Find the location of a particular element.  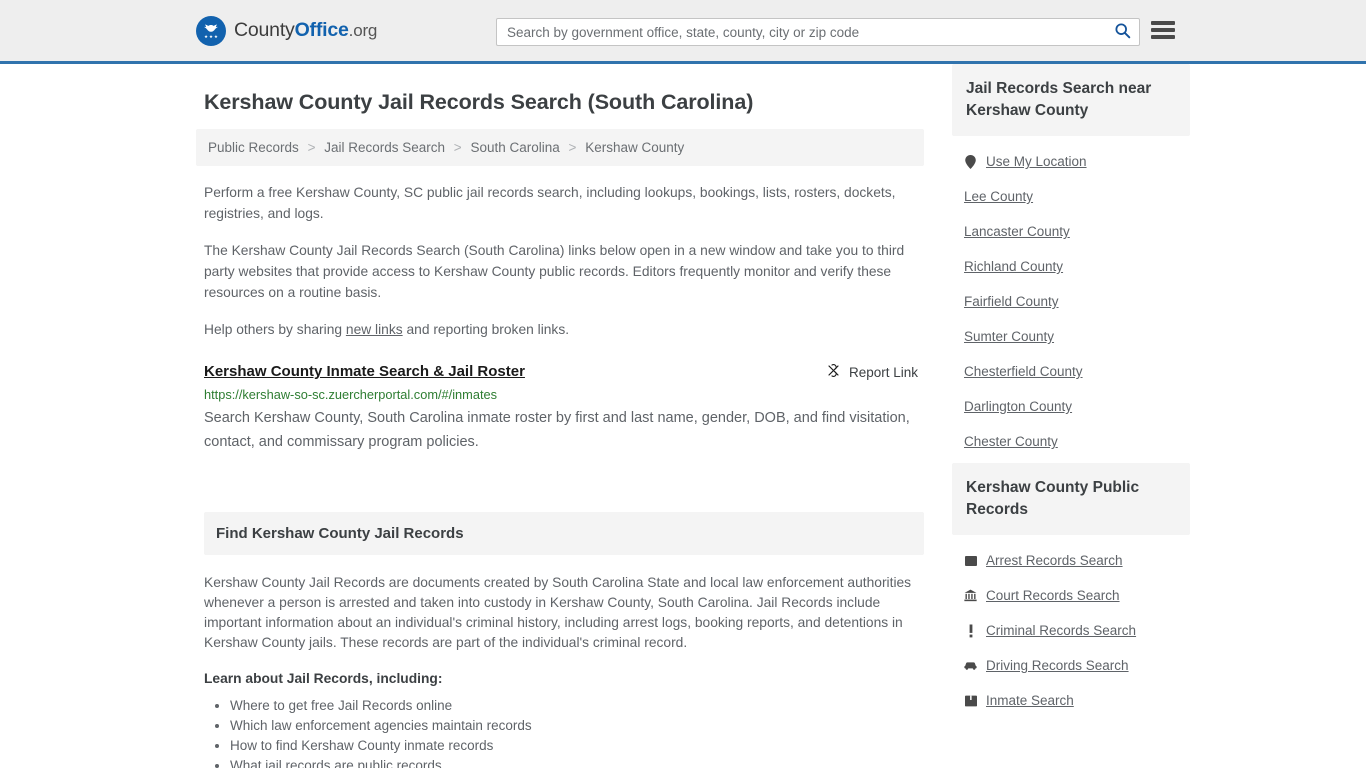

nearby-searches-panel-header: Jail Records Search near Kershaw County is located at coordinates (1071, 100).